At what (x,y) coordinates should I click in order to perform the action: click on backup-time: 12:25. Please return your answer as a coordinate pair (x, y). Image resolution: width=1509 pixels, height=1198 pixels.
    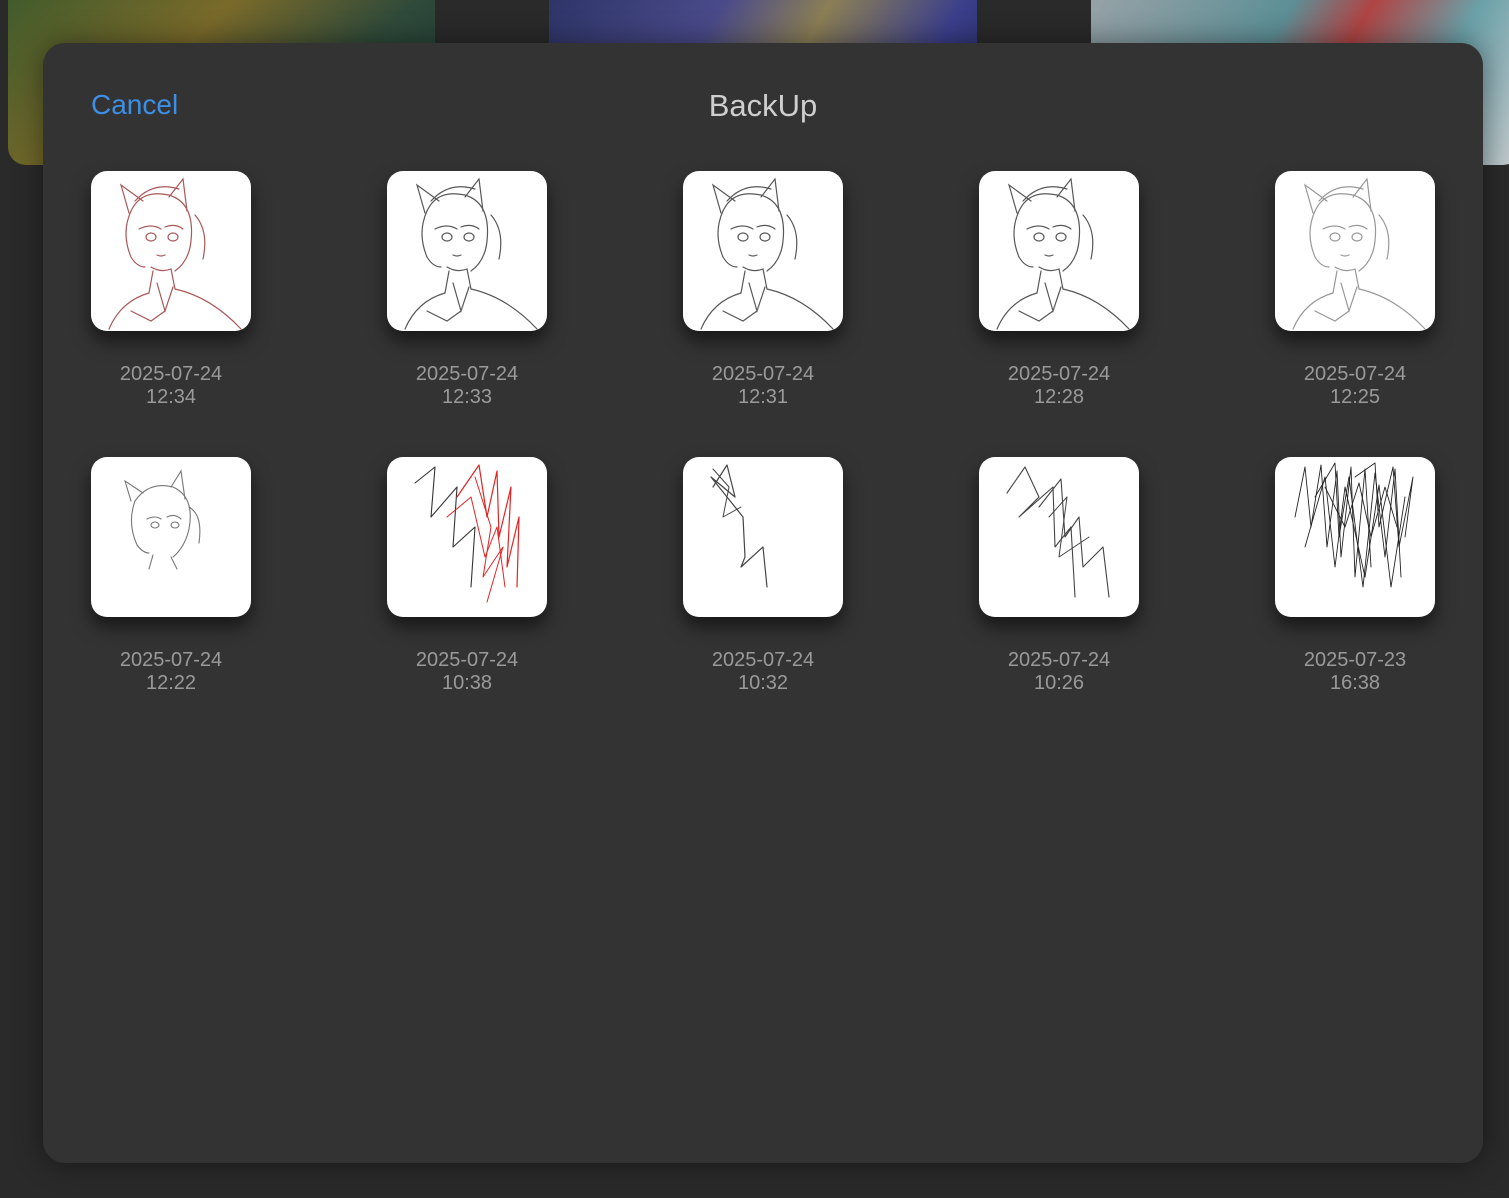
    Looking at the image, I should click on (1355, 397).